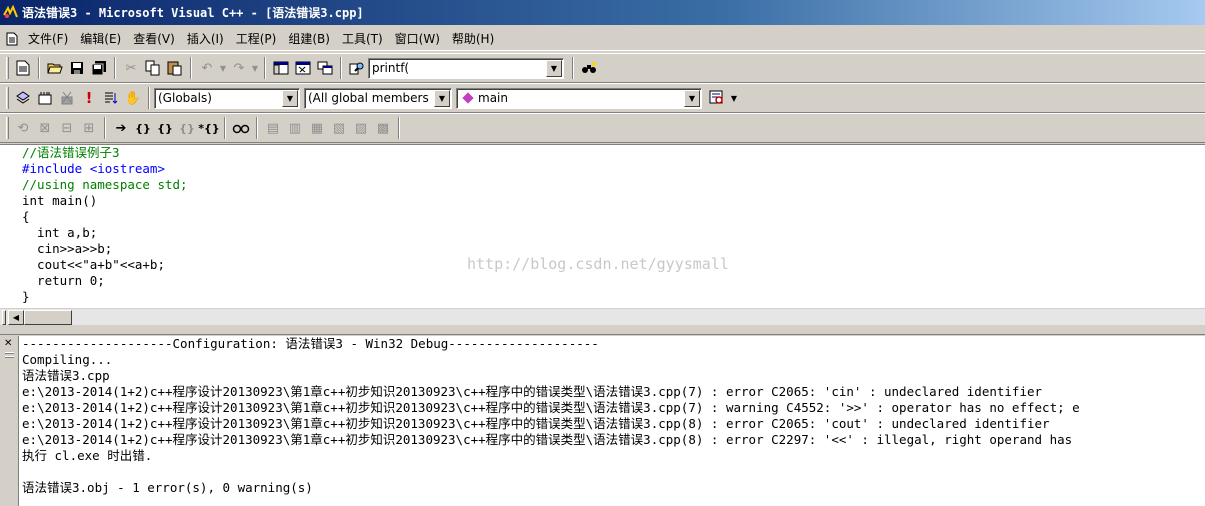 This screenshot has width=1205, height=506. What do you see at coordinates (9, 421) in the screenshot?
I see `output-pane-sidebar: ✕` at bounding box center [9, 421].